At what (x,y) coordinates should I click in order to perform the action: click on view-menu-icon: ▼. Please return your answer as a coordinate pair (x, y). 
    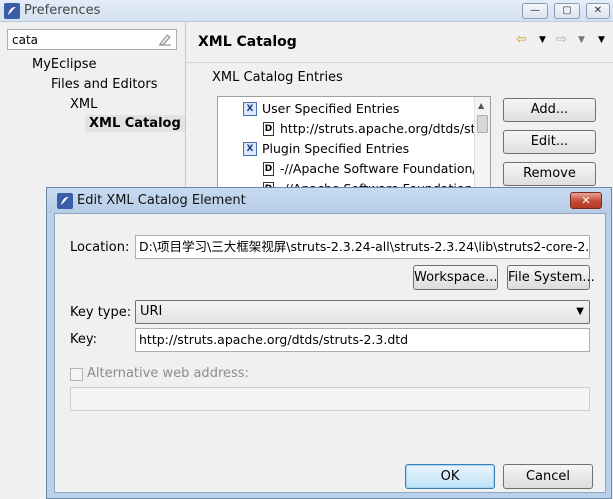
    Looking at the image, I should click on (601, 40).